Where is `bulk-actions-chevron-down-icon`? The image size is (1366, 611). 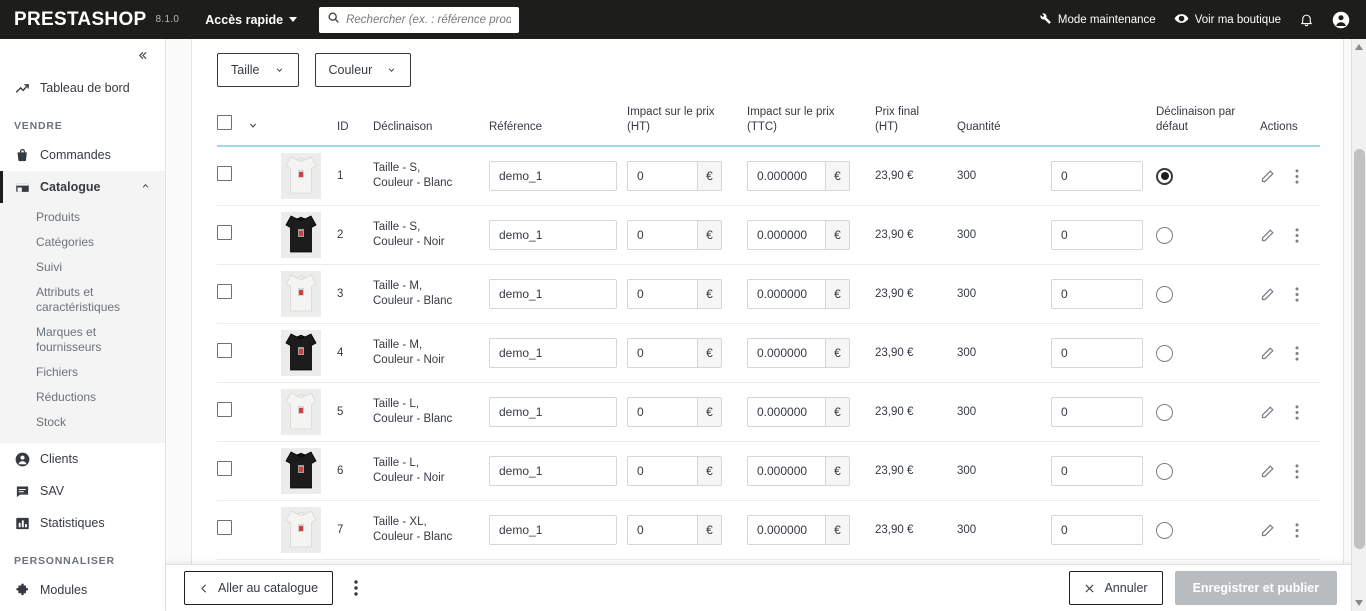
bulk-actions-chevron-down-icon is located at coordinates (253, 127).